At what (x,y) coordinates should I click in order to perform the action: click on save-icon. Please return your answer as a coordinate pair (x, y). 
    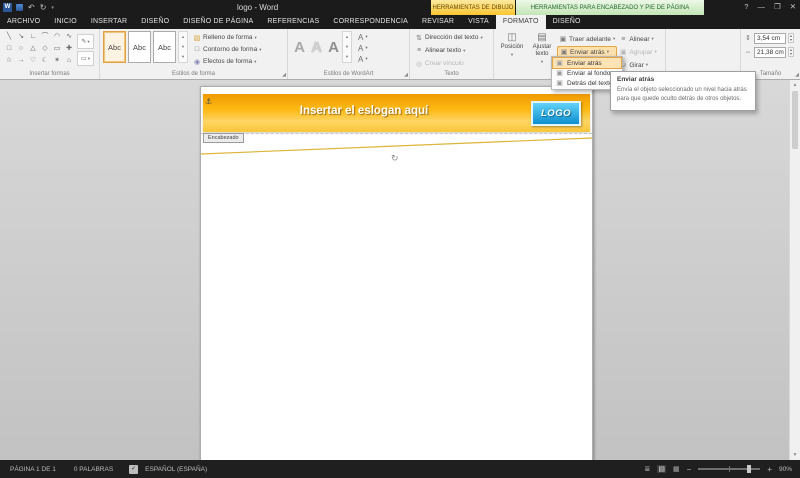
    Looking at the image, I should click on (19, 7).